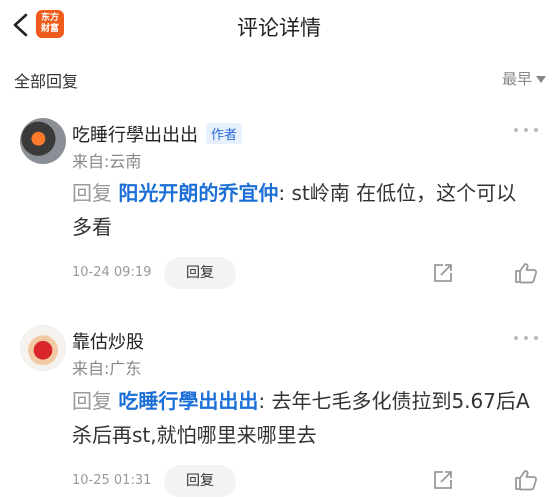  I want to click on caret-down-icon, so click(541, 79).